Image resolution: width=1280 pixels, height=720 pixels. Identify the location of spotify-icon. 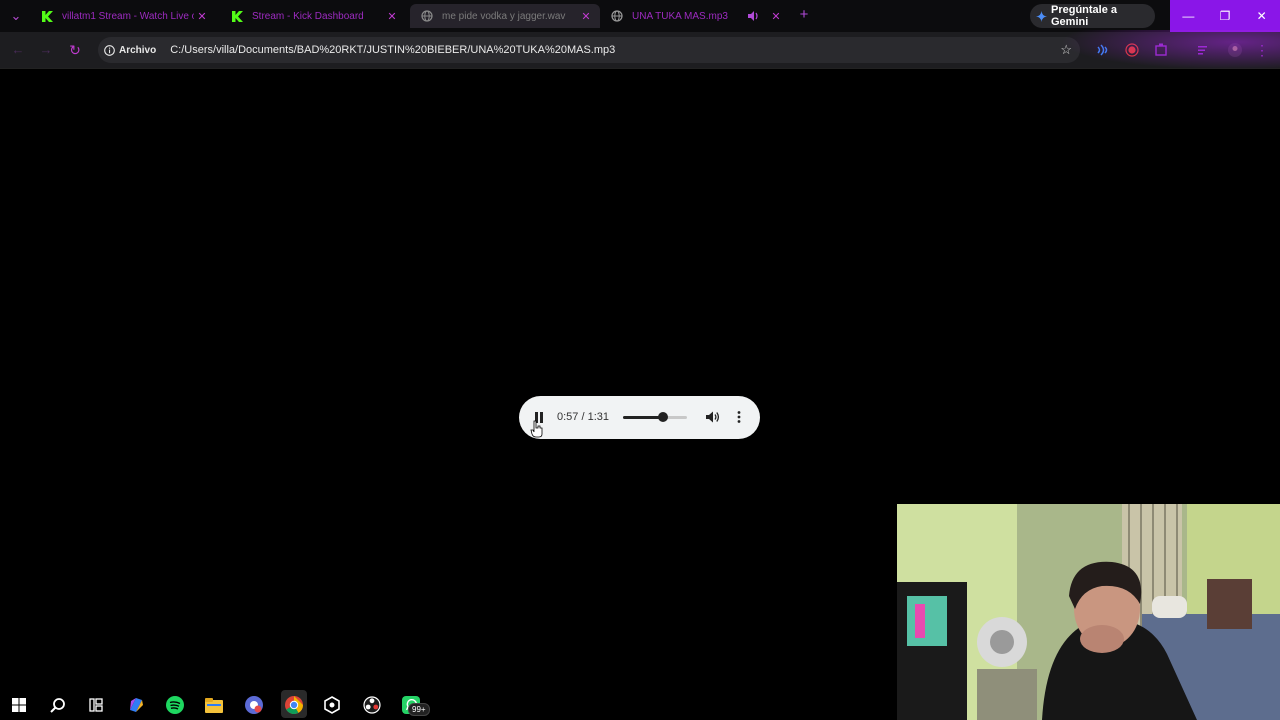
(175, 705).